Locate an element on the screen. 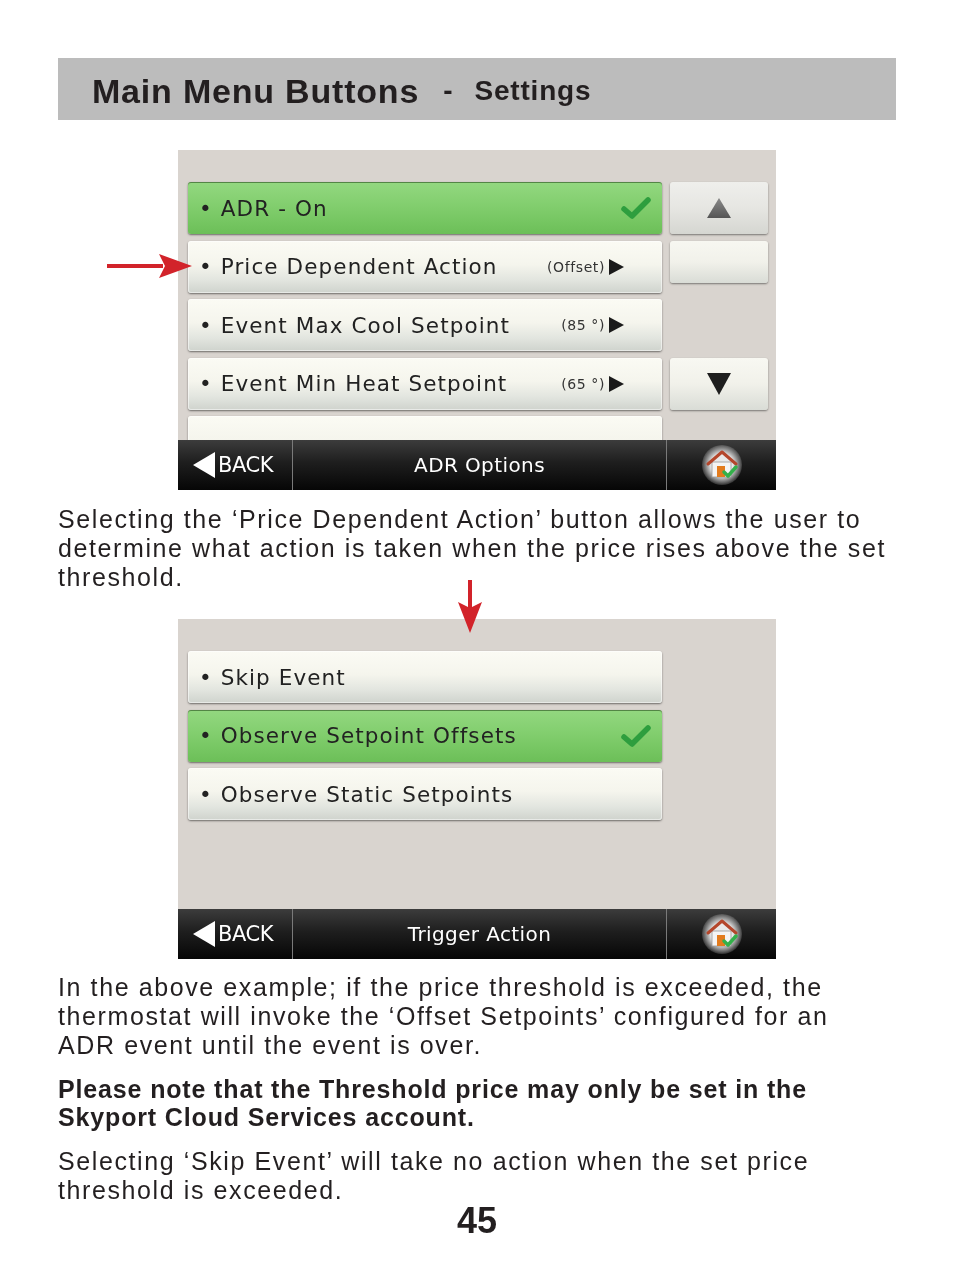 This screenshot has width=954, height=1272. up-triangle-icon is located at coordinates (719, 208).